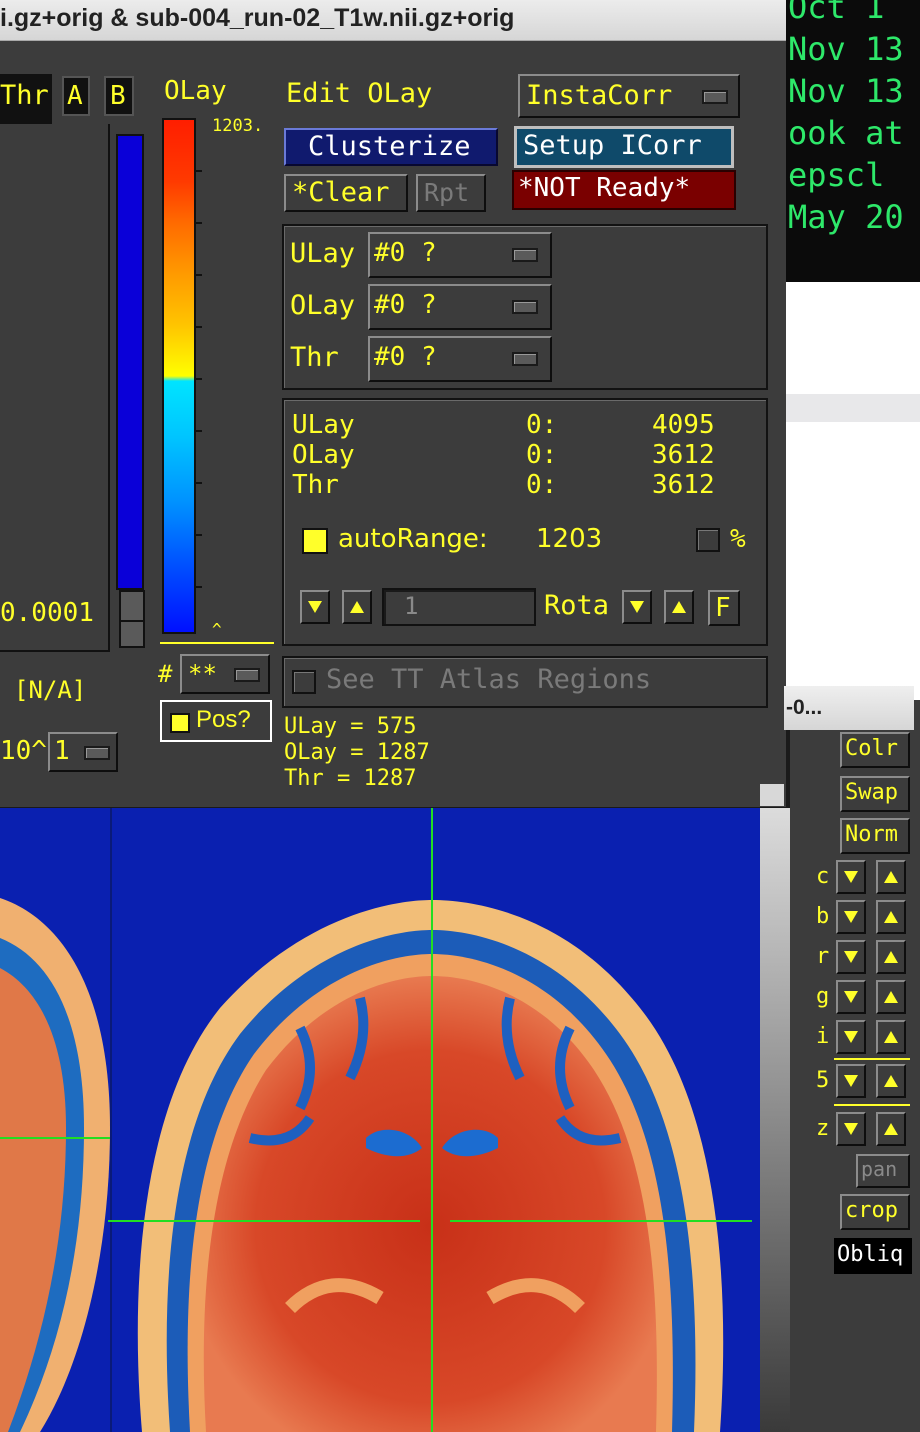  Describe the element at coordinates (851, 1129) in the screenshot. I see `zoom-down-button` at that location.